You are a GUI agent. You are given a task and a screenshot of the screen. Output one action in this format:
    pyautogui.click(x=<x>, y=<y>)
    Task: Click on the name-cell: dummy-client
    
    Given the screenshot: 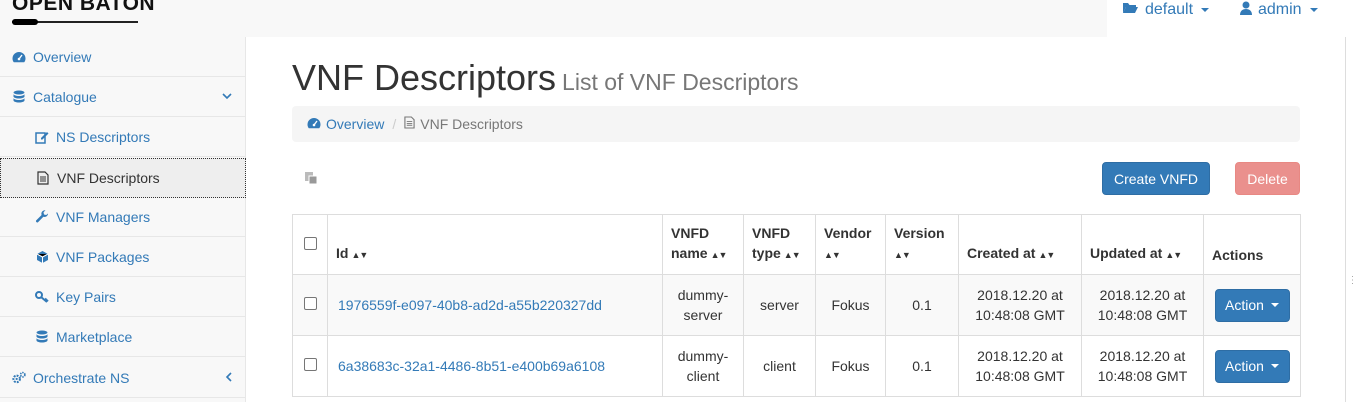 What is the action you would take?
    pyautogui.click(x=703, y=366)
    